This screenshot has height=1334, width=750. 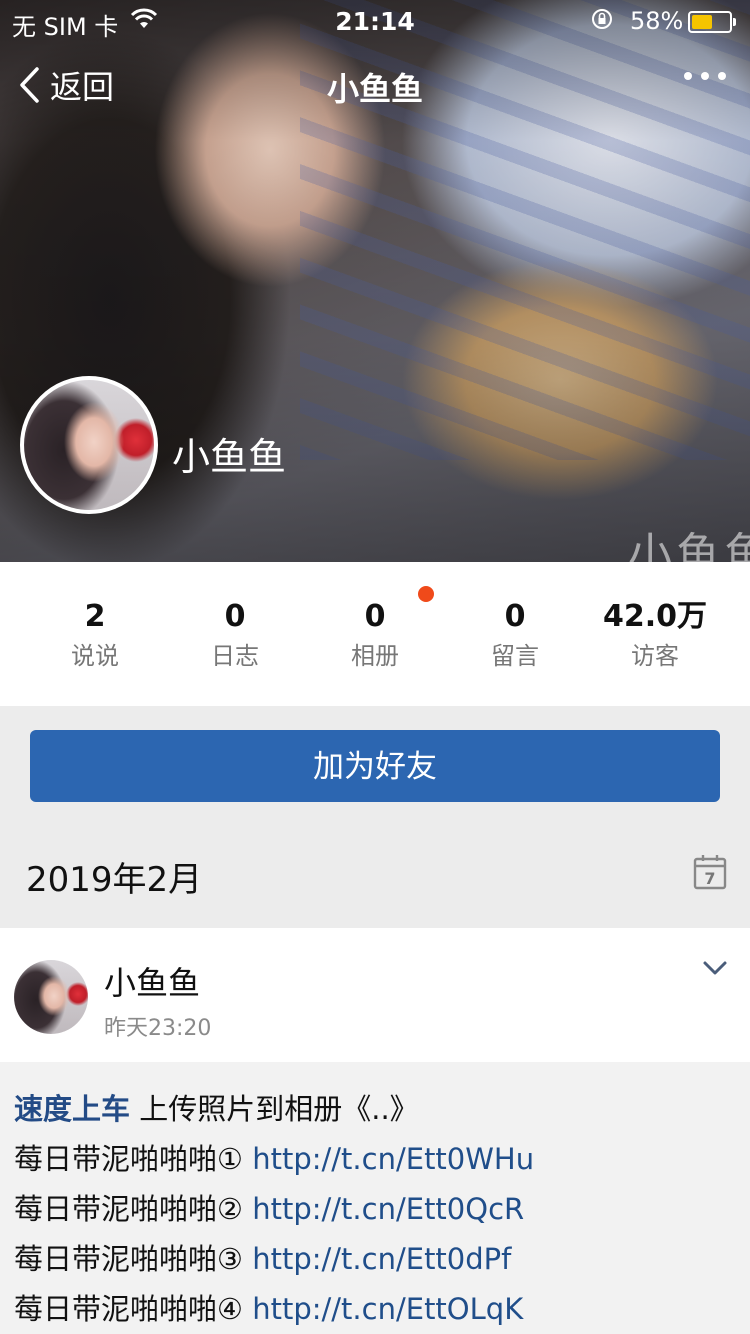 What do you see at coordinates (689, 545) in the screenshot?
I see `cover-watermark: 小鱼鱼` at bounding box center [689, 545].